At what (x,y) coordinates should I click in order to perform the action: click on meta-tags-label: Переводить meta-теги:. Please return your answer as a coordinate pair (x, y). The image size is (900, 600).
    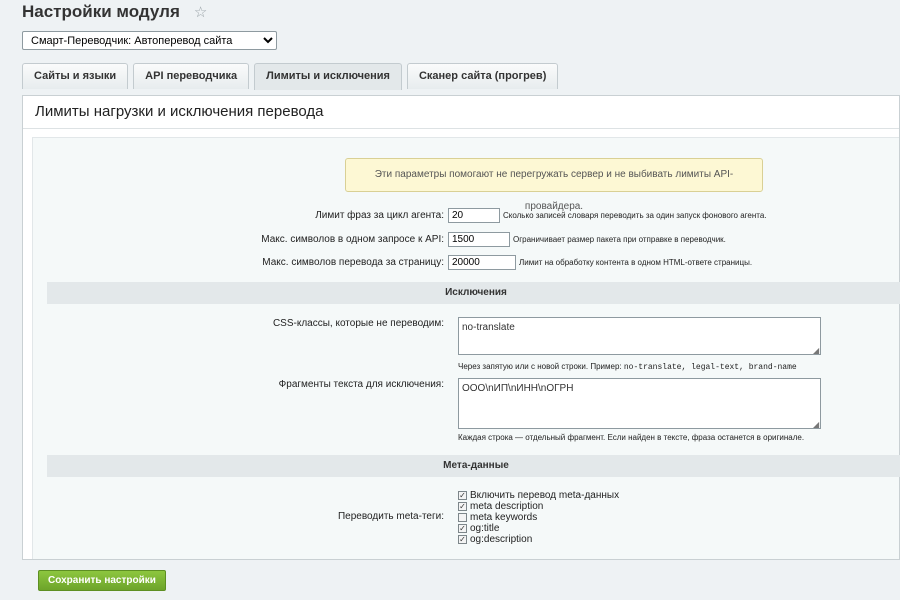
    Looking at the image, I should click on (390, 516).